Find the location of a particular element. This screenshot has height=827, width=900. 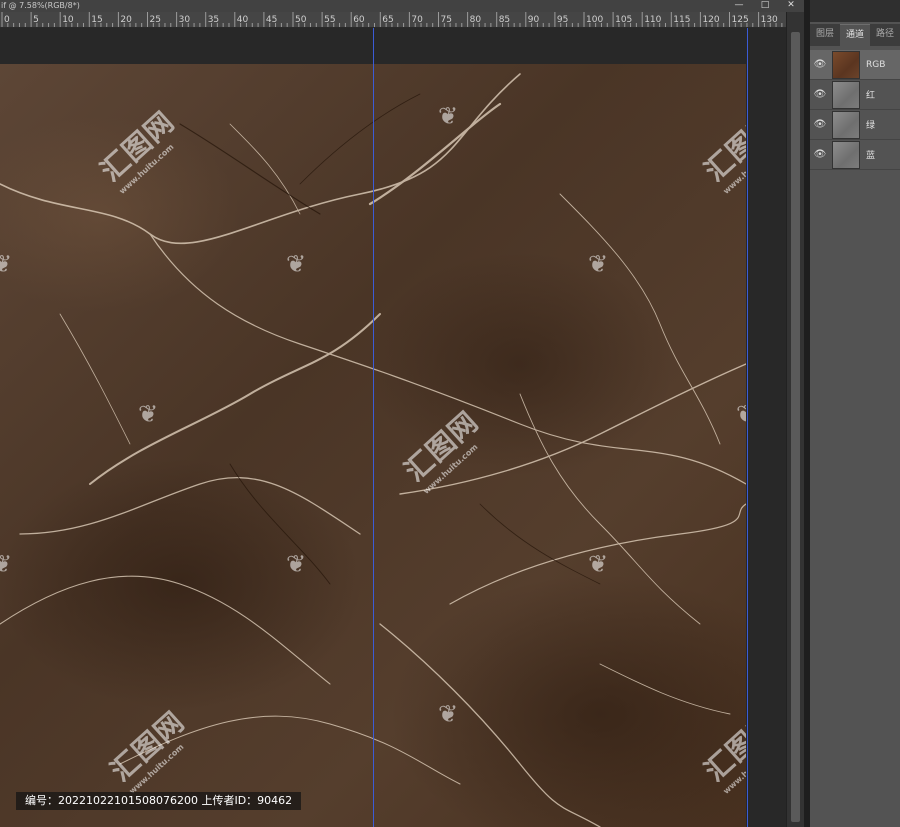

window-controls: — □ ✕ is located at coordinates (765, 6).